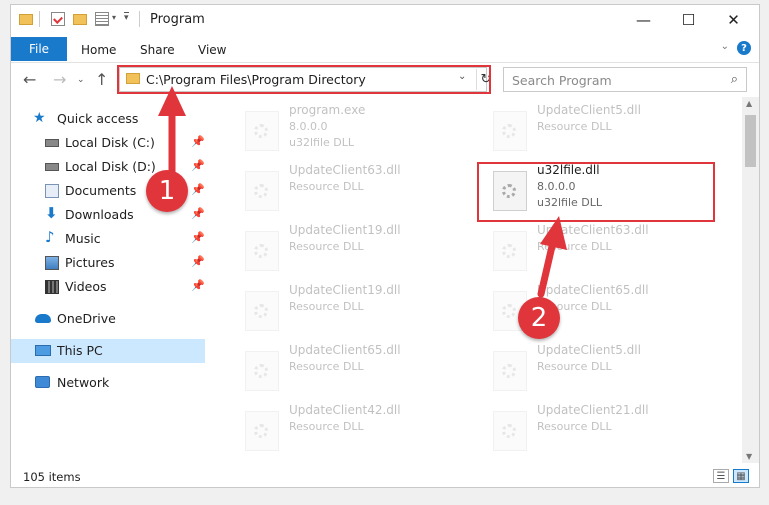 Image resolution: width=769 pixels, height=505 pixels. What do you see at coordinates (750, 141) in the screenshot?
I see `scrollbar-thumb` at bounding box center [750, 141].